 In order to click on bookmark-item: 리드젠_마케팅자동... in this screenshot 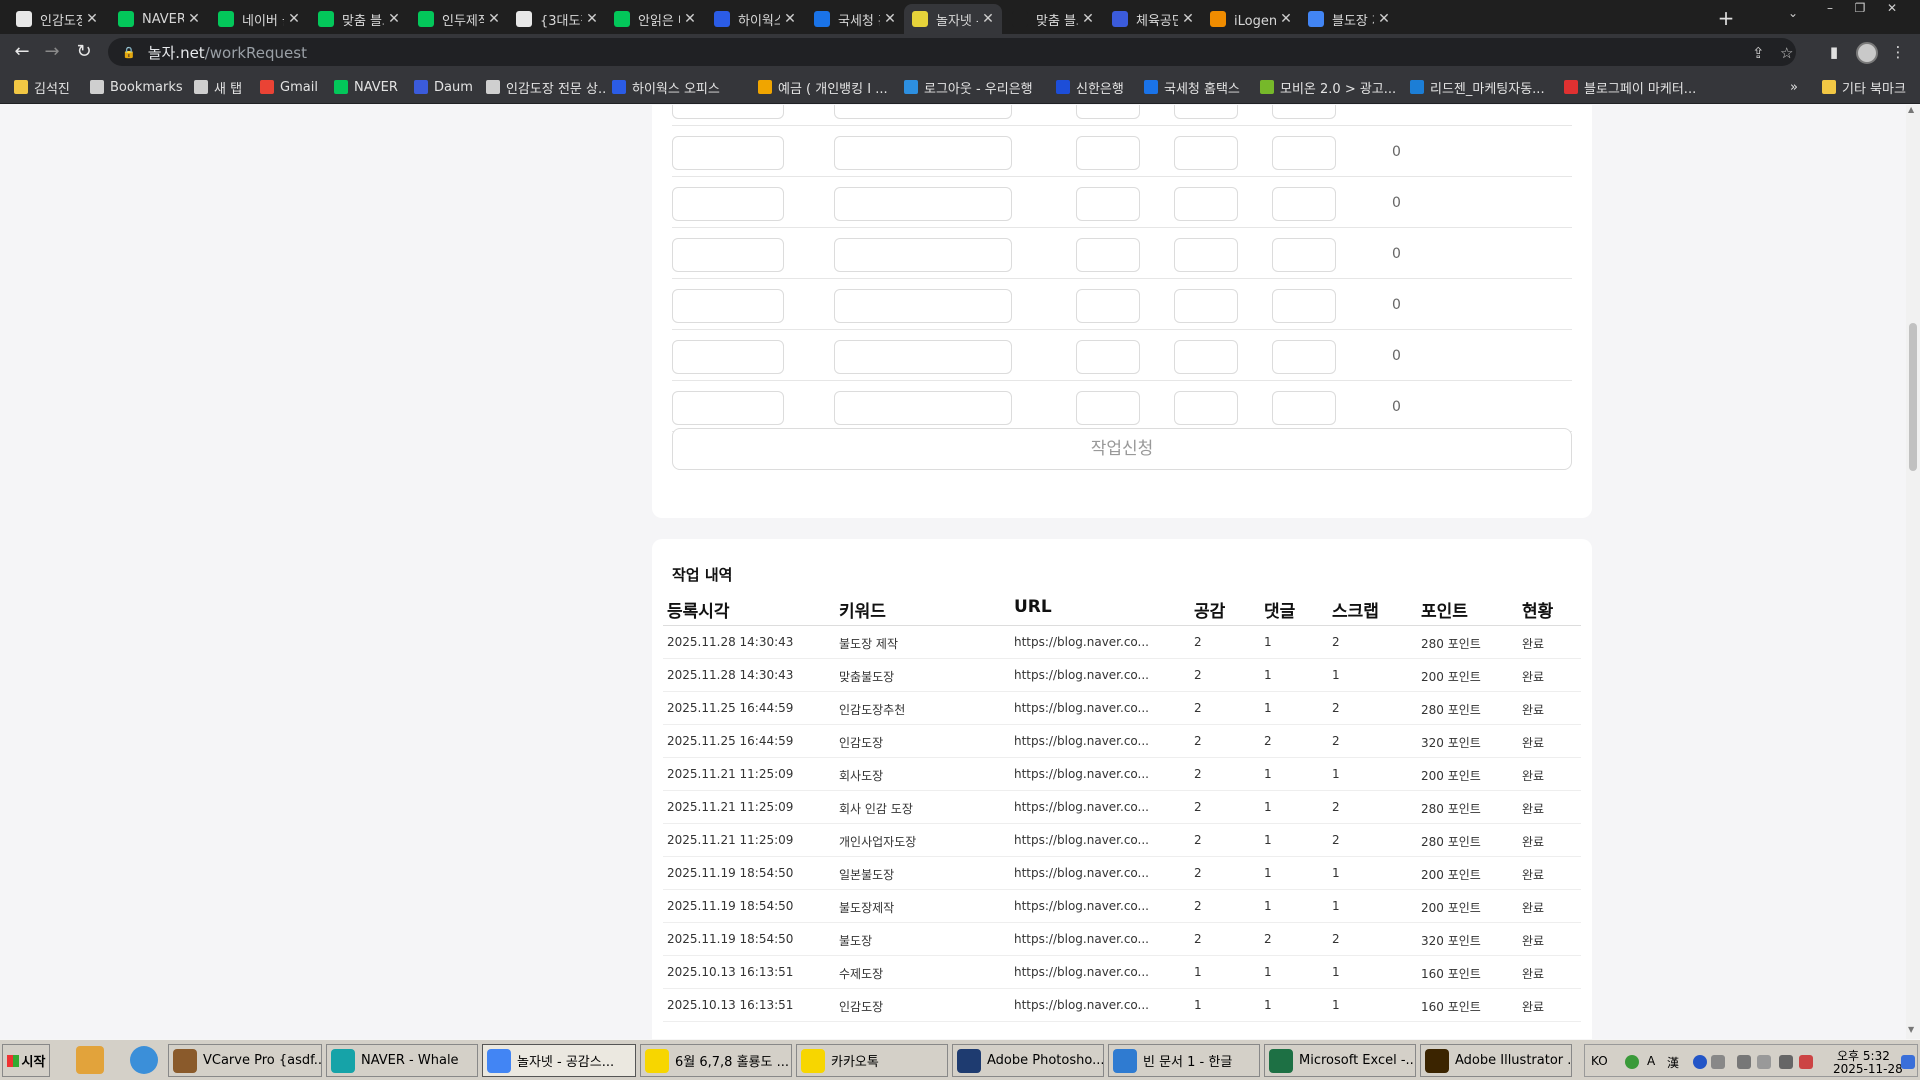, I will do `click(1483, 87)`.